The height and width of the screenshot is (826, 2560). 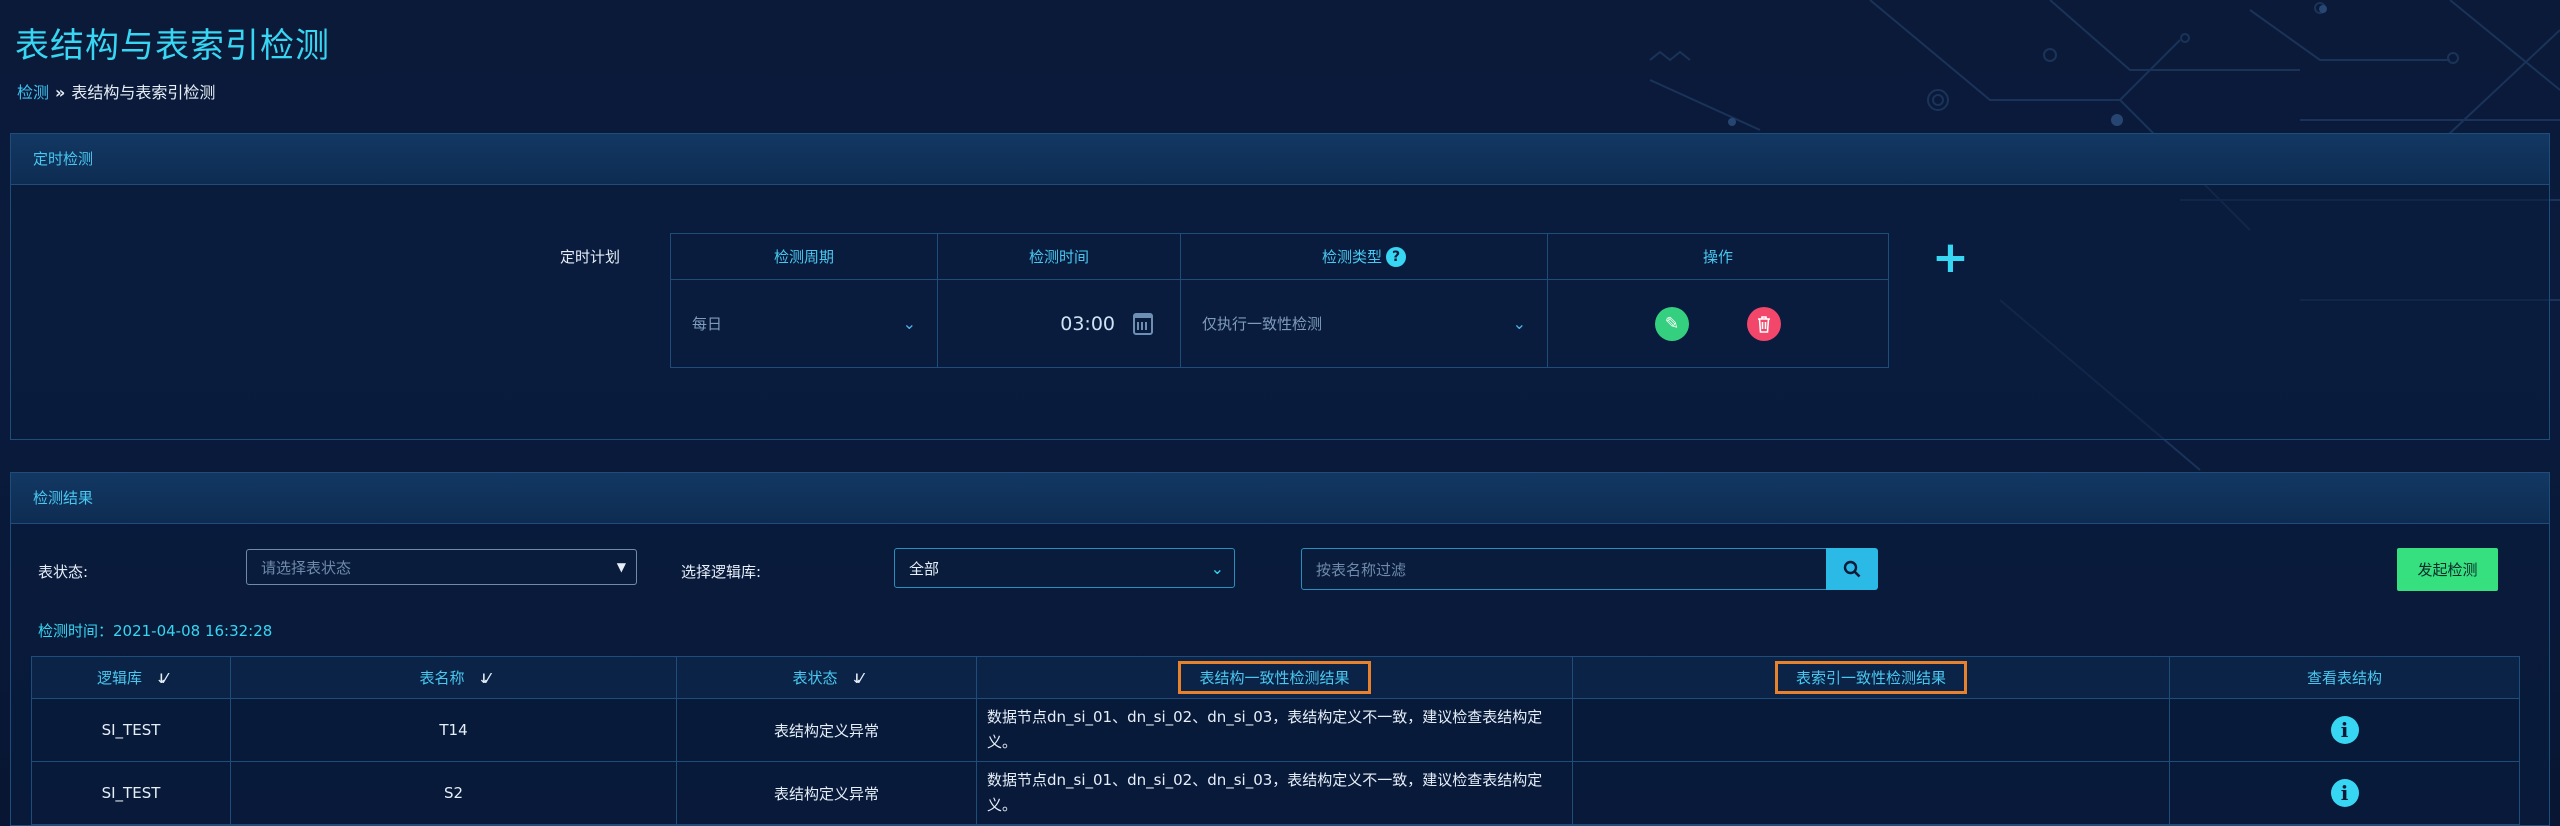 I want to click on col-structure: 表结构一致性检测结果, so click(x=1274, y=677).